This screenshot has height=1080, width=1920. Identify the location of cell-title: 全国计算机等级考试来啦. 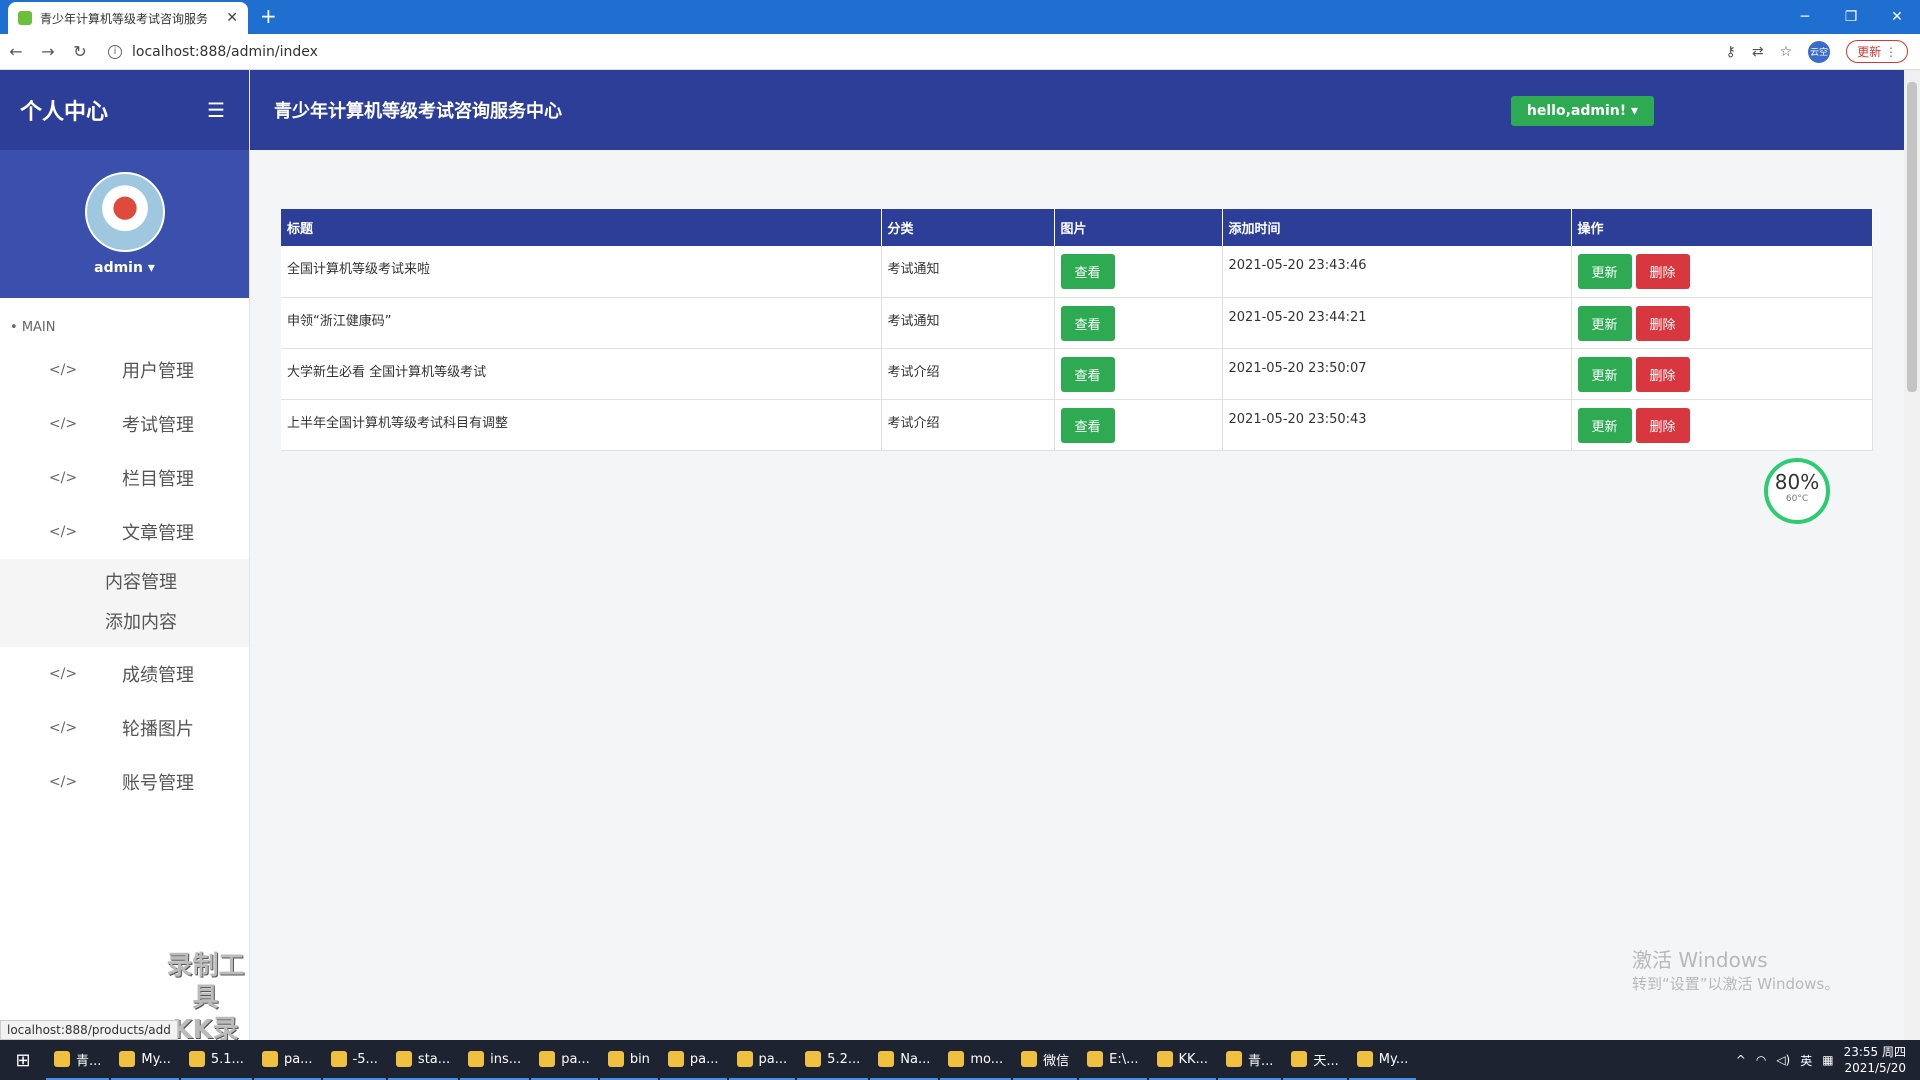
(581, 272).